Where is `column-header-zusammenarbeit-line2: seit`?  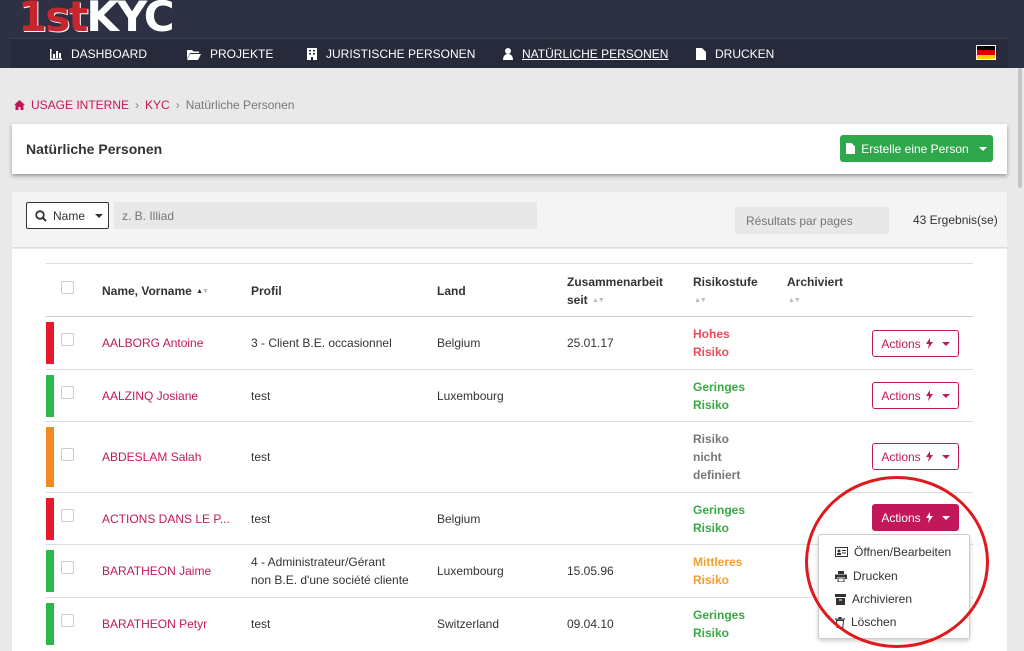 column-header-zusammenarbeit-line2: seit is located at coordinates (577, 300).